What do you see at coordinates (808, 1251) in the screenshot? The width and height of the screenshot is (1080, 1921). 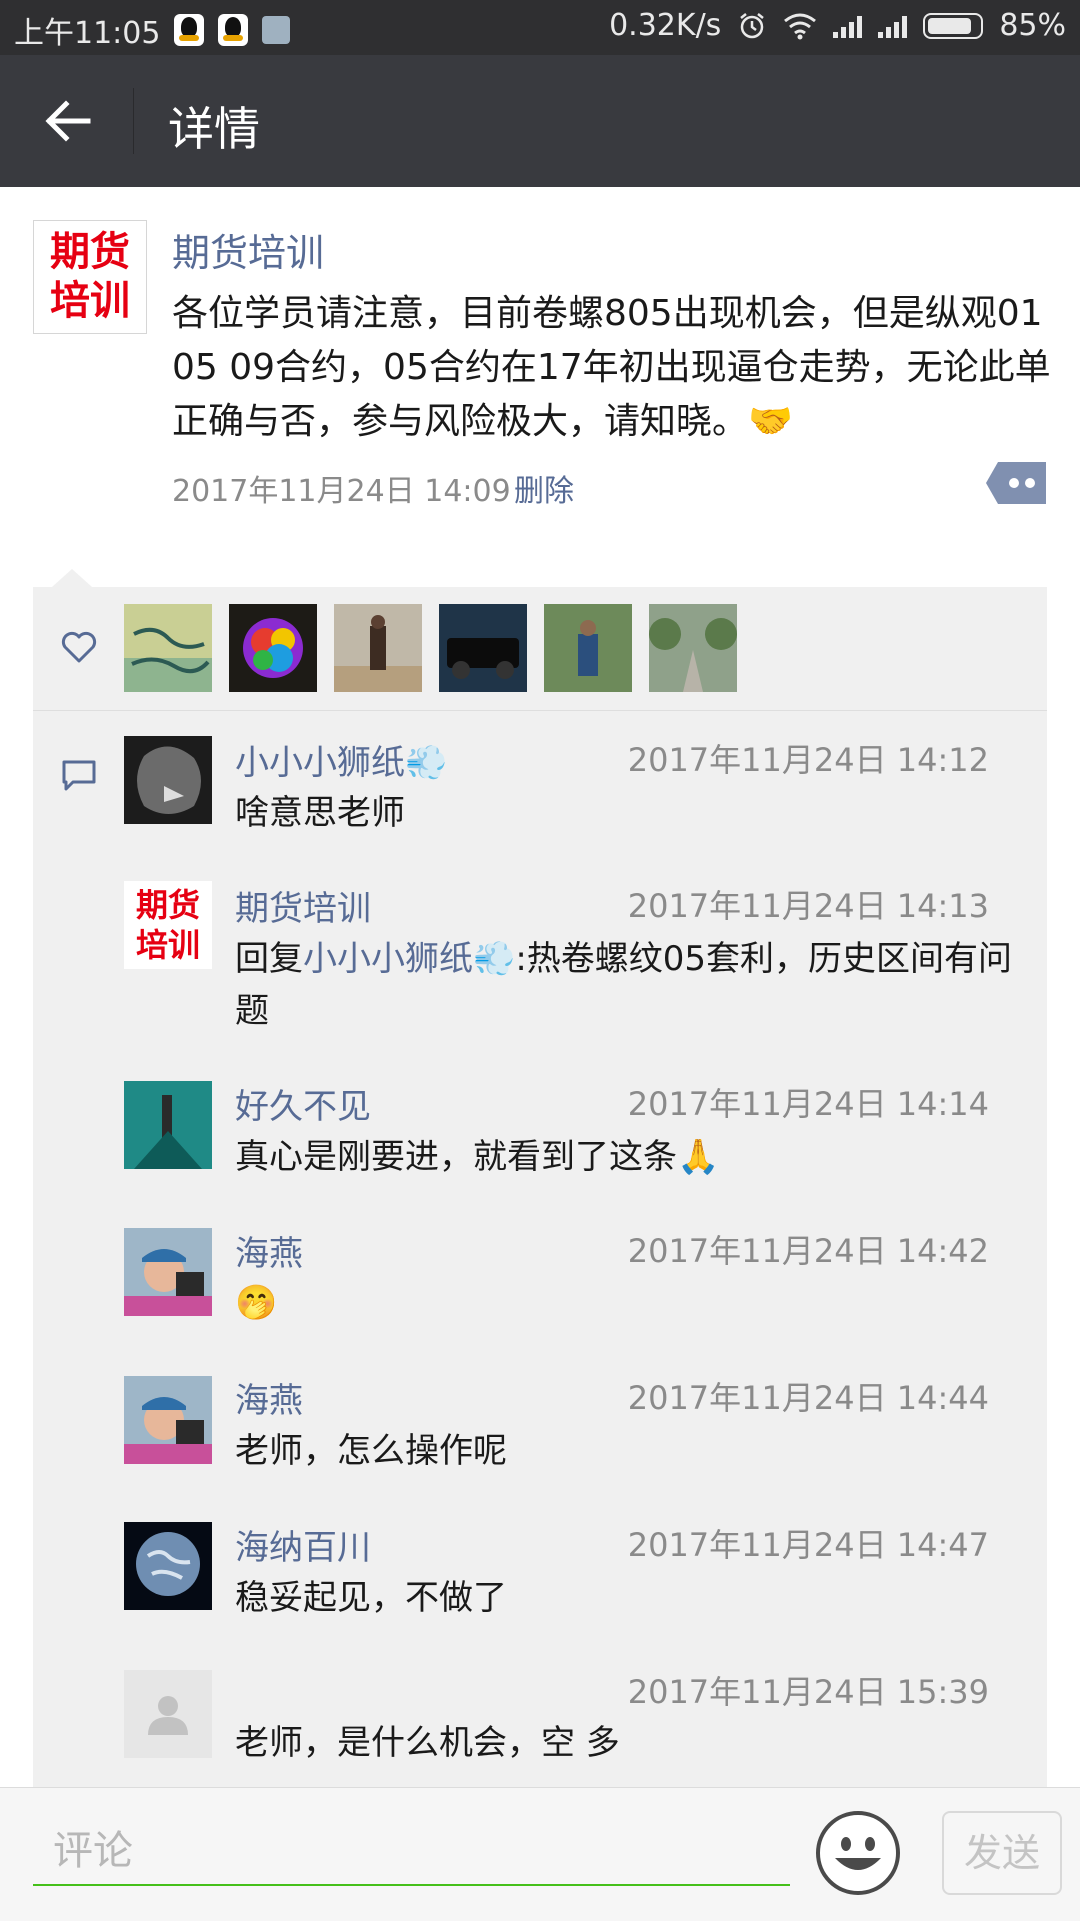 I see `comment-time: 2017年11月24日 14:42` at bounding box center [808, 1251].